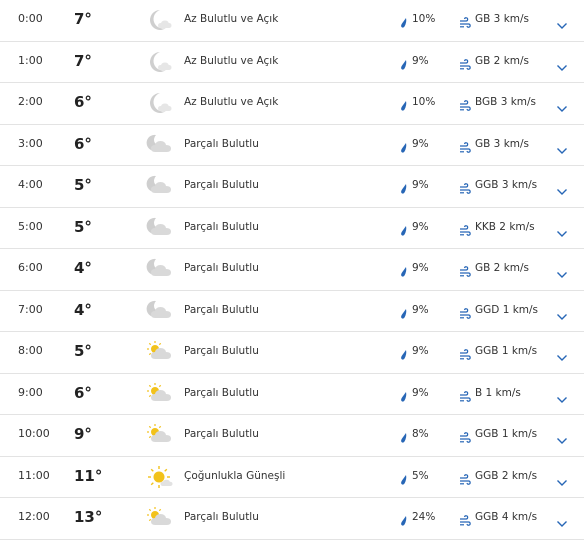  What do you see at coordinates (34, 475) in the screenshot?
I see `hour-time: 11:00` at bounding box center [34, 475].